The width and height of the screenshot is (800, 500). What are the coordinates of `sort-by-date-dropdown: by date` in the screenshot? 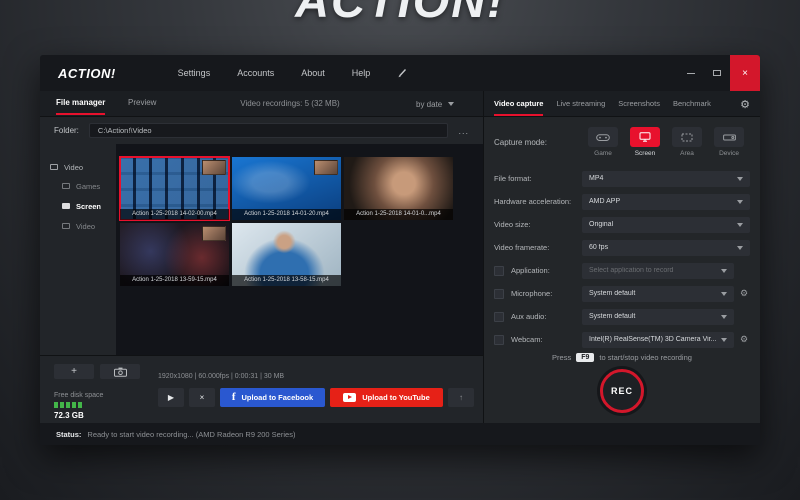 It's located at (435, 104).